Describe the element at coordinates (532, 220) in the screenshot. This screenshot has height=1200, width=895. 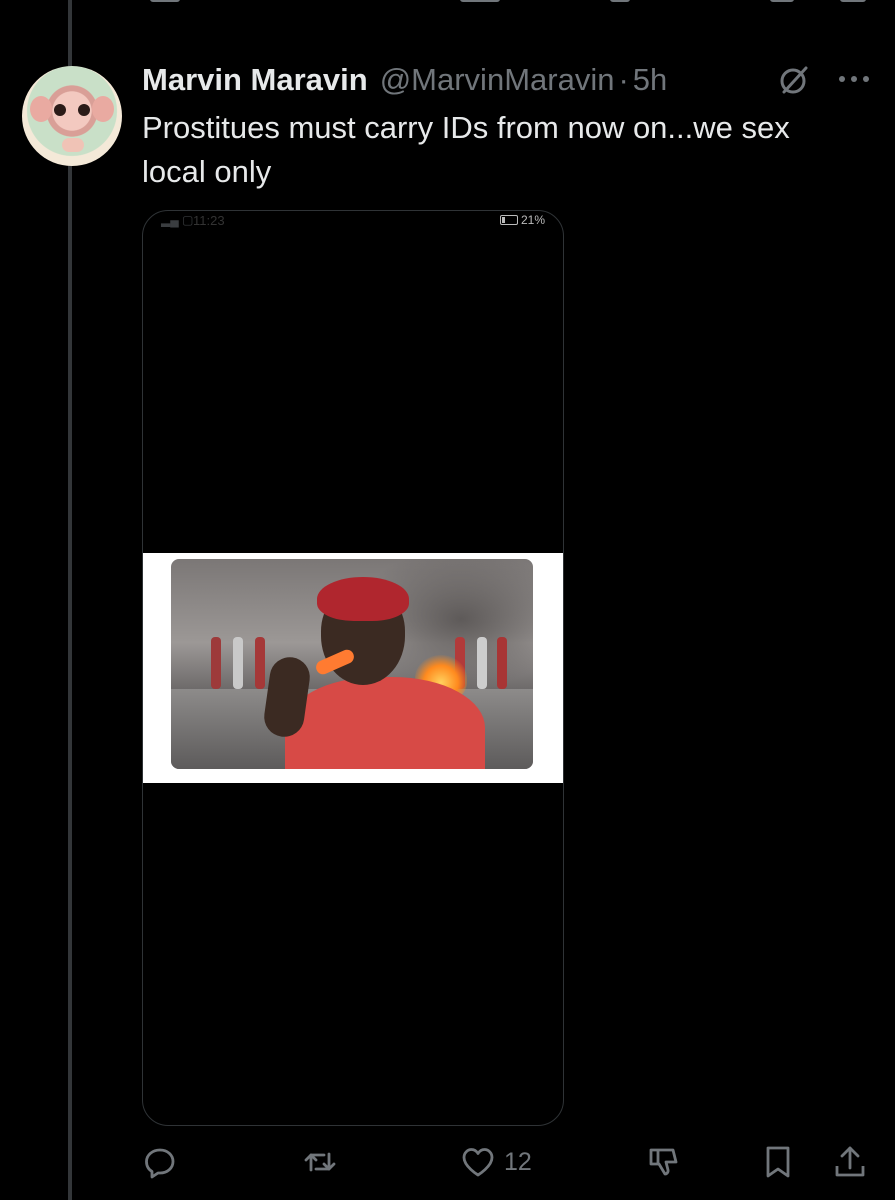
I see `battery-percent: 21%` at that location.